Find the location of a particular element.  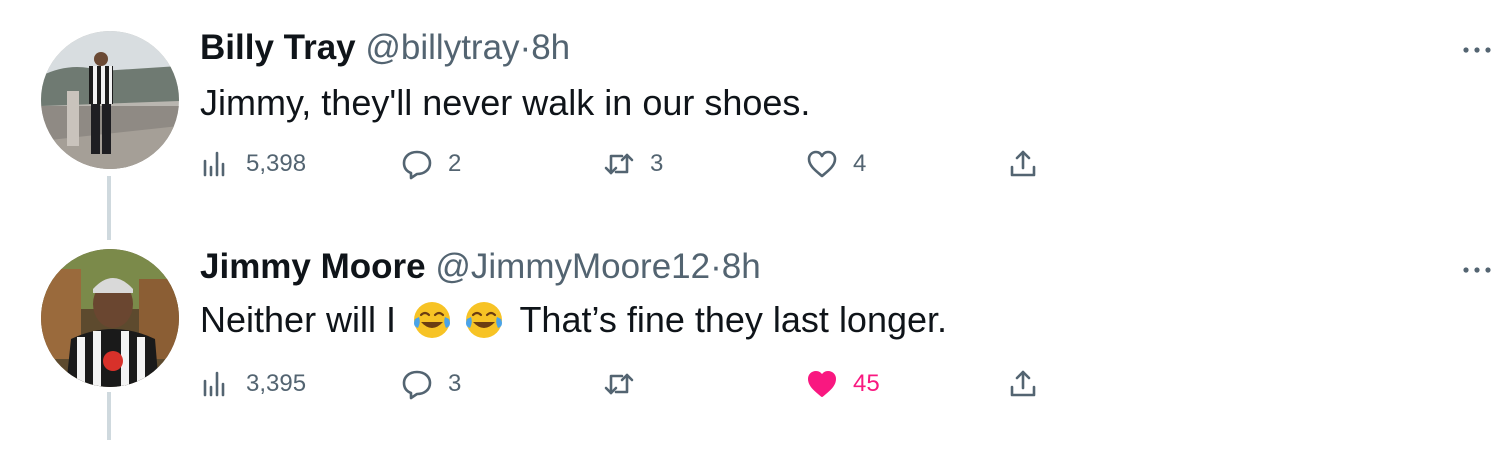

tweet-text-part-2: That’s fine they last longer. is located at coordinates (733, 319).